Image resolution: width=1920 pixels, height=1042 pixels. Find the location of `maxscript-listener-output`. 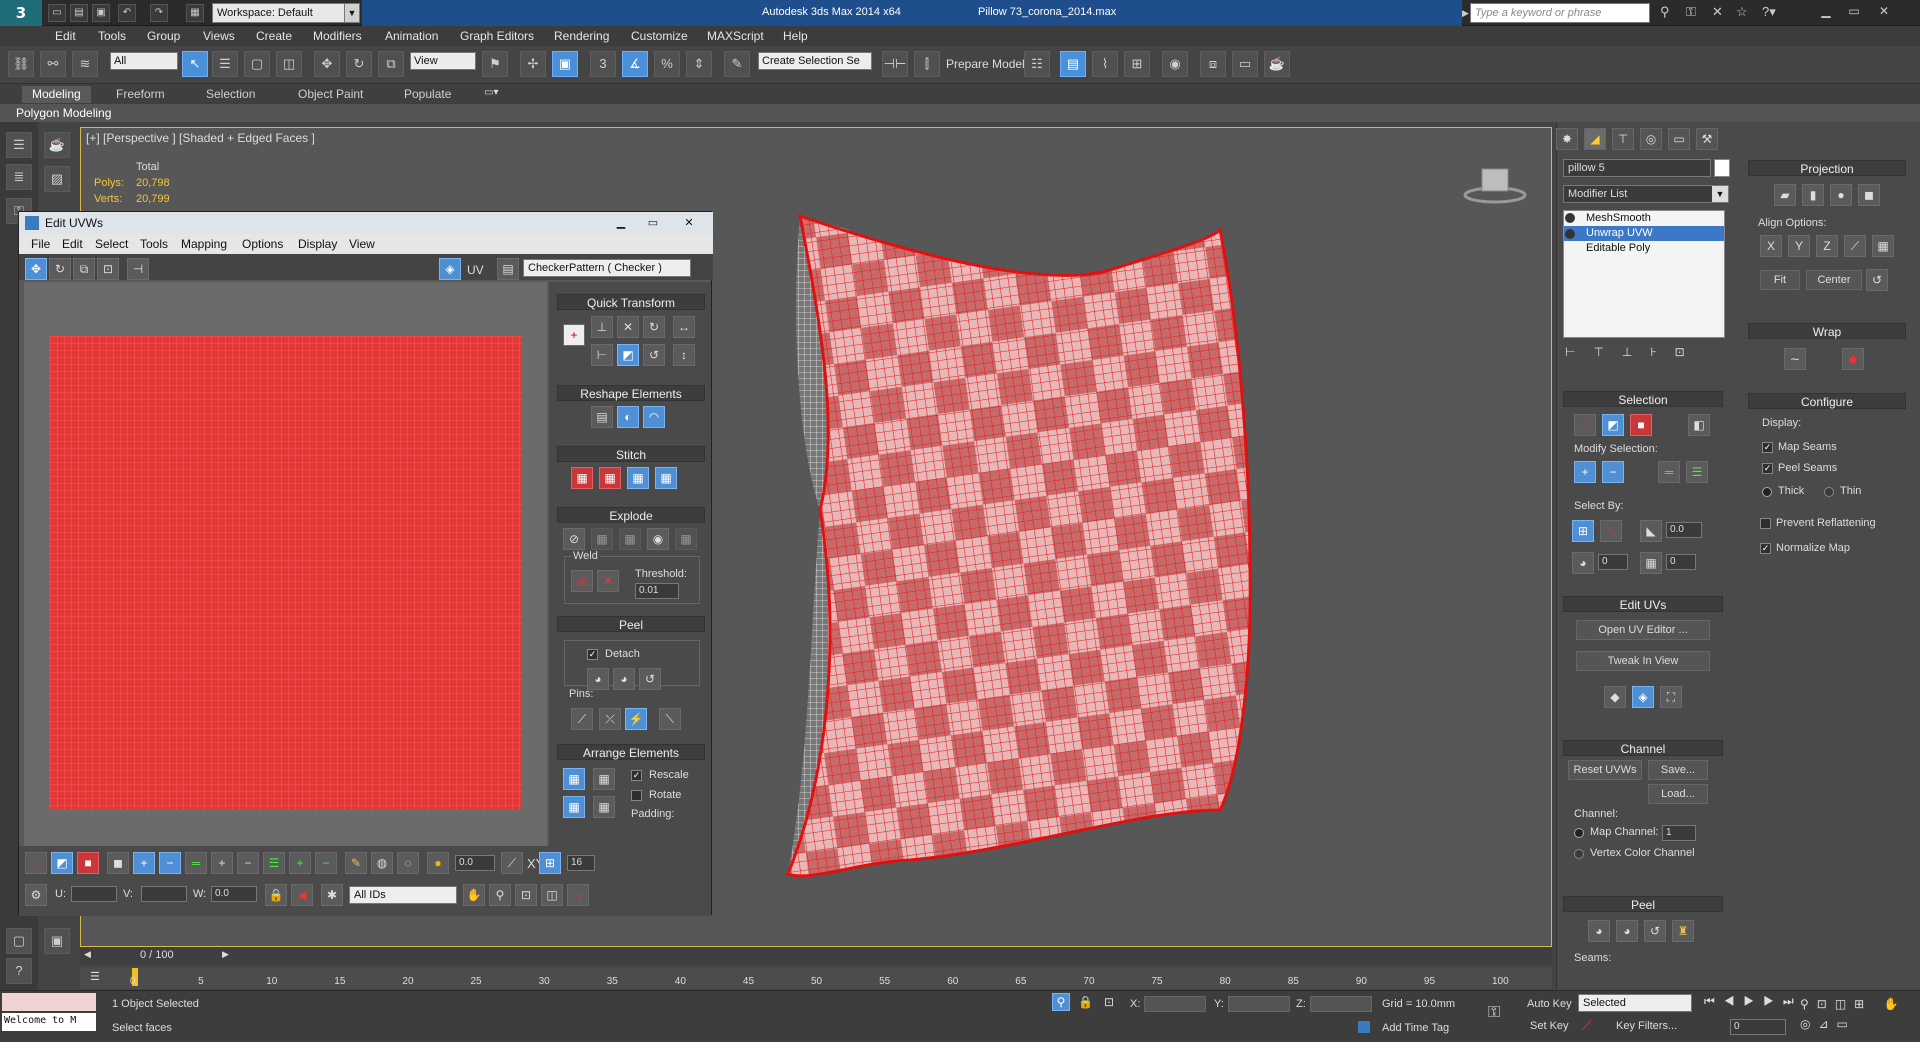

maxscript-listener-output is located at coordinates (49, 1002).